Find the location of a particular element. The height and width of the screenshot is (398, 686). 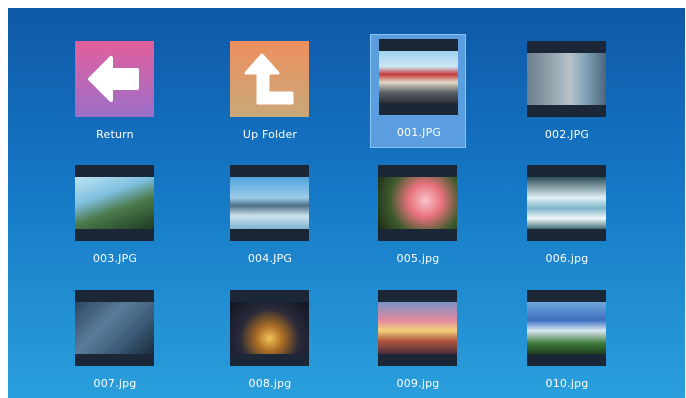

file-tile-005: 005.jpg is located at coordinates (418, 200).